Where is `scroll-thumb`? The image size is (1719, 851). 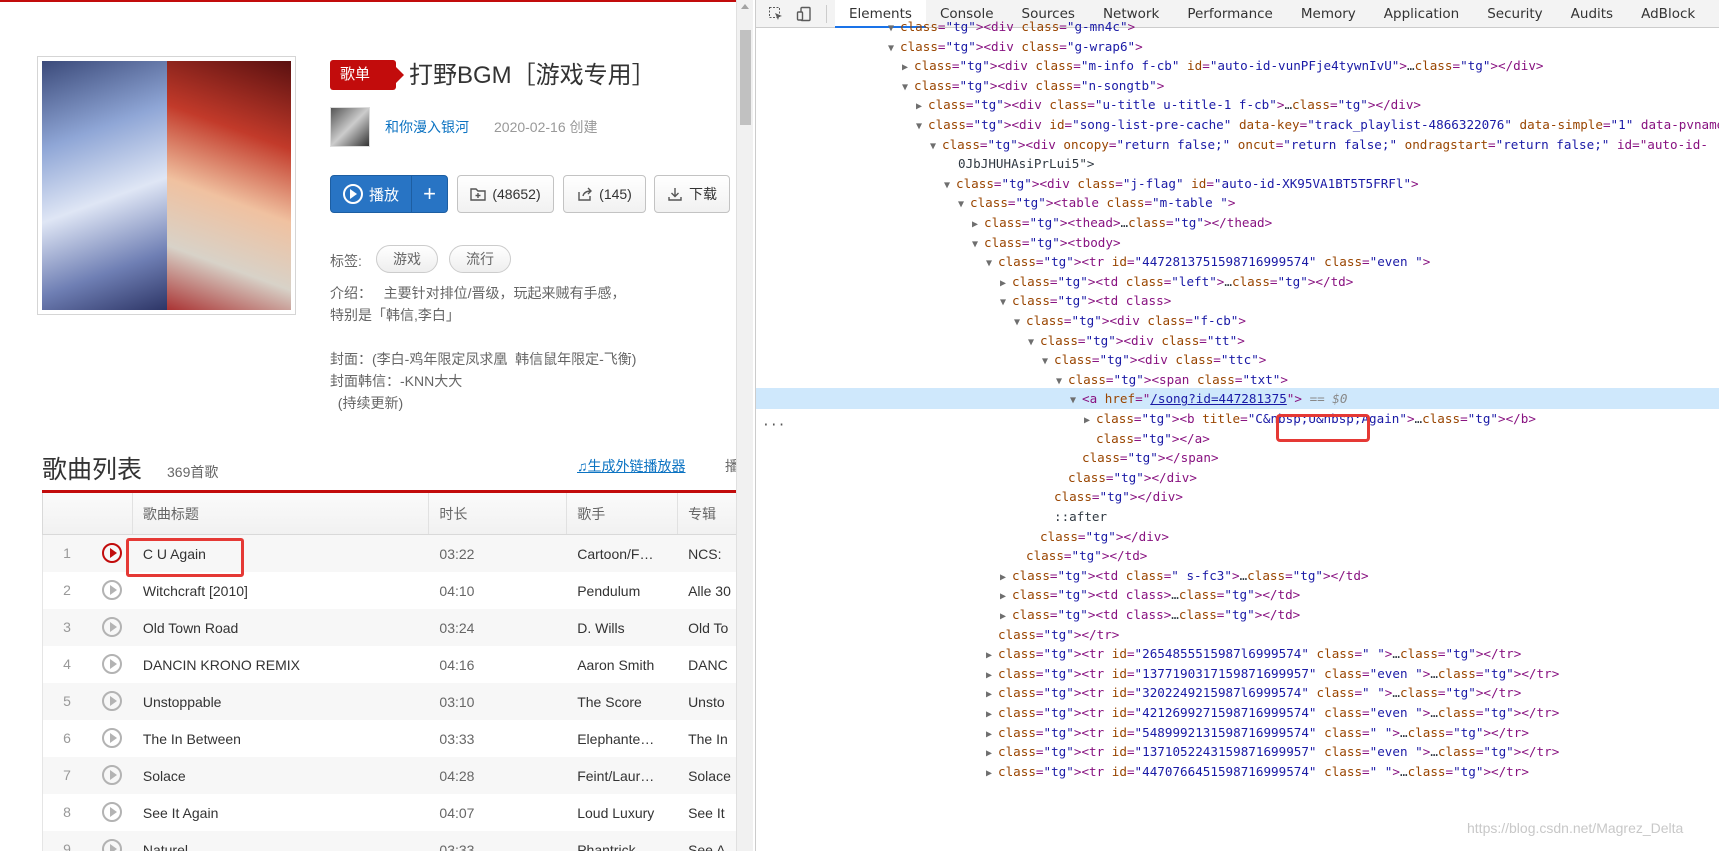 scroll-thumb is located at coordinates (745, 77).